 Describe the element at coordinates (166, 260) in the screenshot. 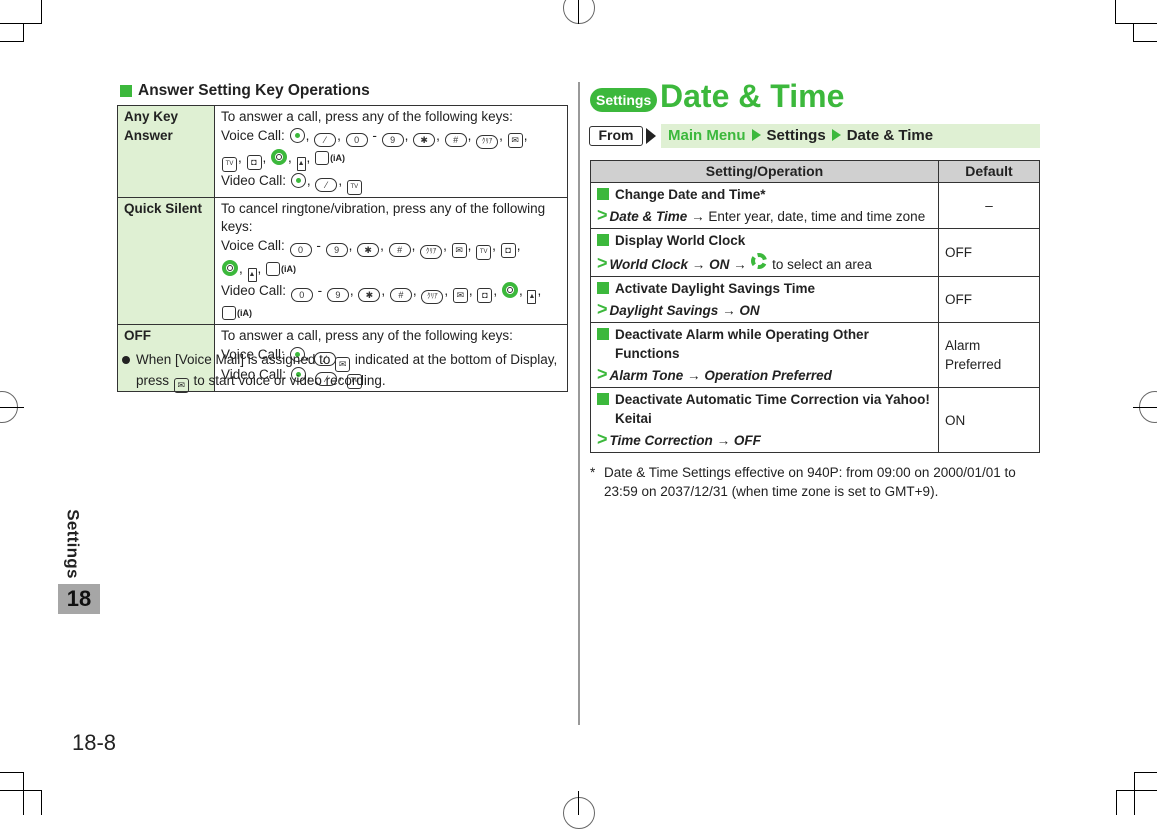

I see `row-key: Quick Silent` at that location.